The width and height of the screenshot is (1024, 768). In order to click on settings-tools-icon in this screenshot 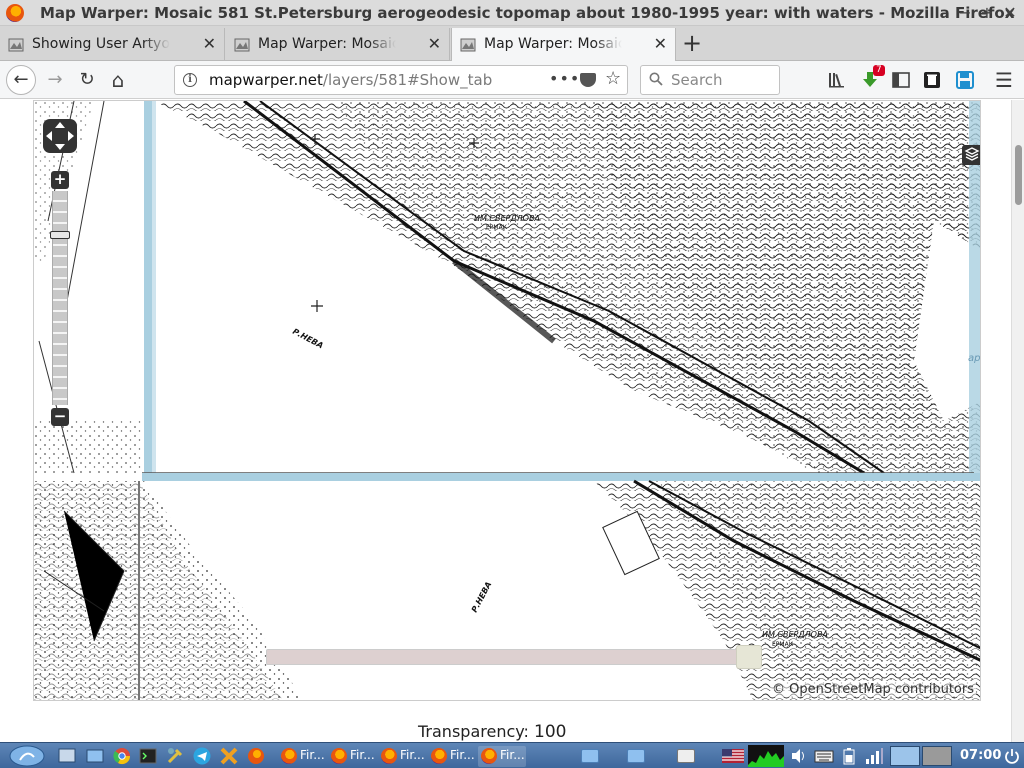, I will do `click(175, 756)`.